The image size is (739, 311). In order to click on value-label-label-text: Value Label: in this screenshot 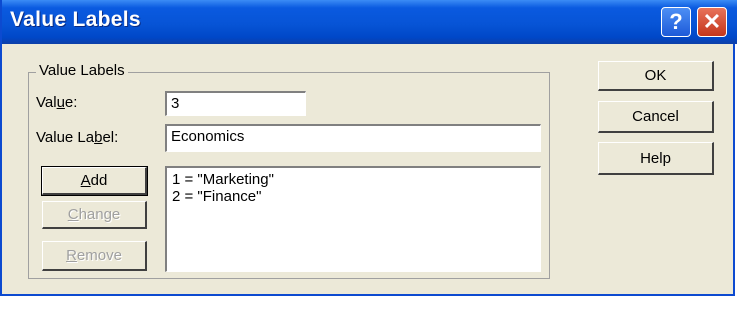, I will do `click(77, 137)`.